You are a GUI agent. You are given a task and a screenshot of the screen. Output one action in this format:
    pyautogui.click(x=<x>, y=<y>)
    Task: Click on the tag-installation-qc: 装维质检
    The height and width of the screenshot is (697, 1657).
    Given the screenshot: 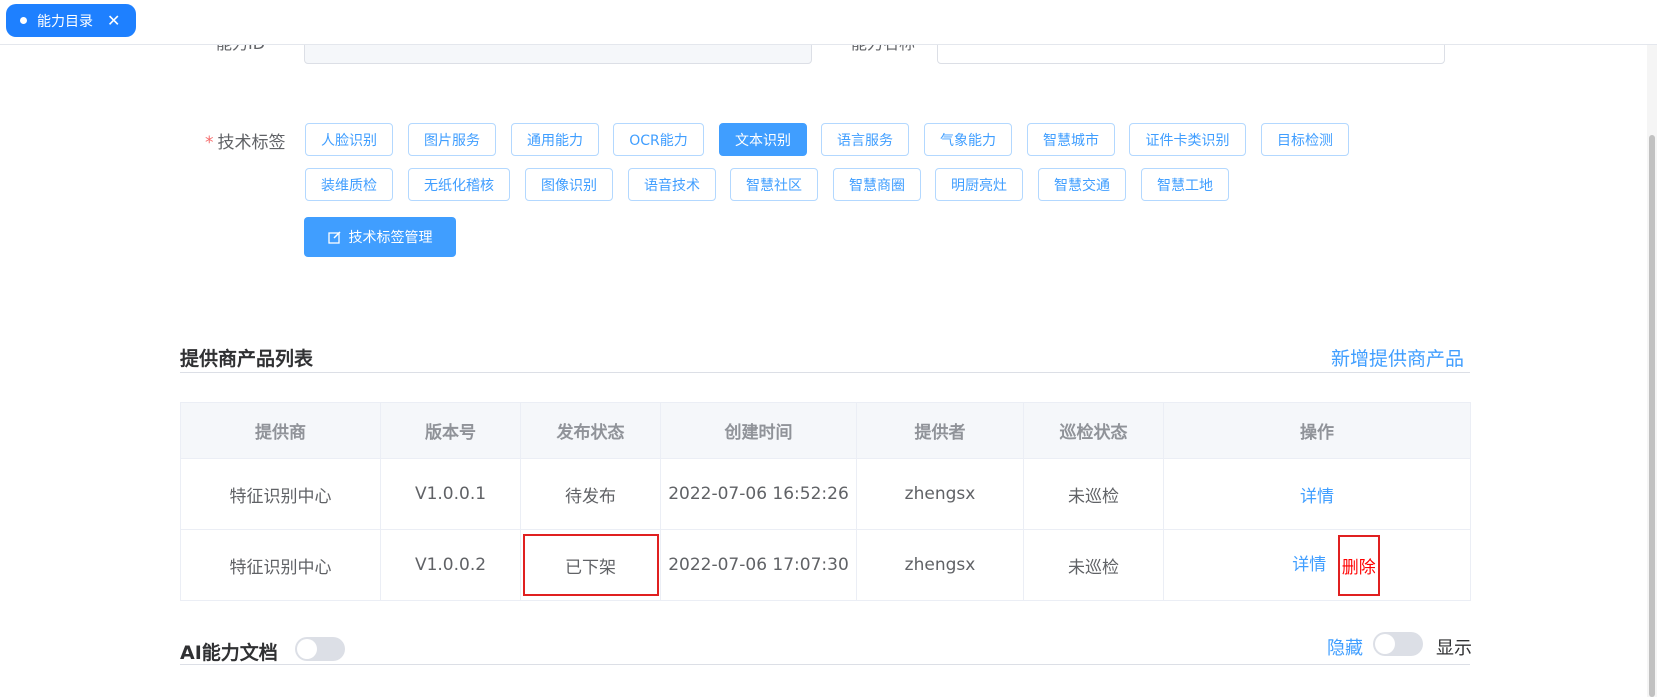 What is the action you would take?
    pyautogui.click(x=349, y=184)
    